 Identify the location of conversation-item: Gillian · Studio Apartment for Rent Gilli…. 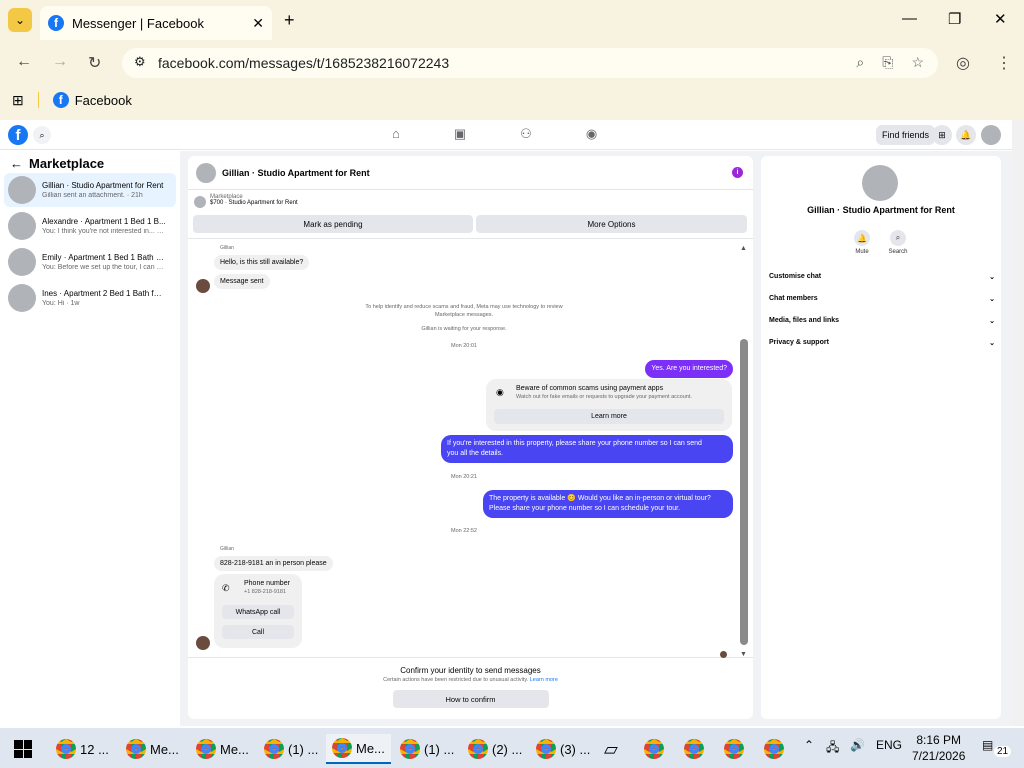
(90, 190).